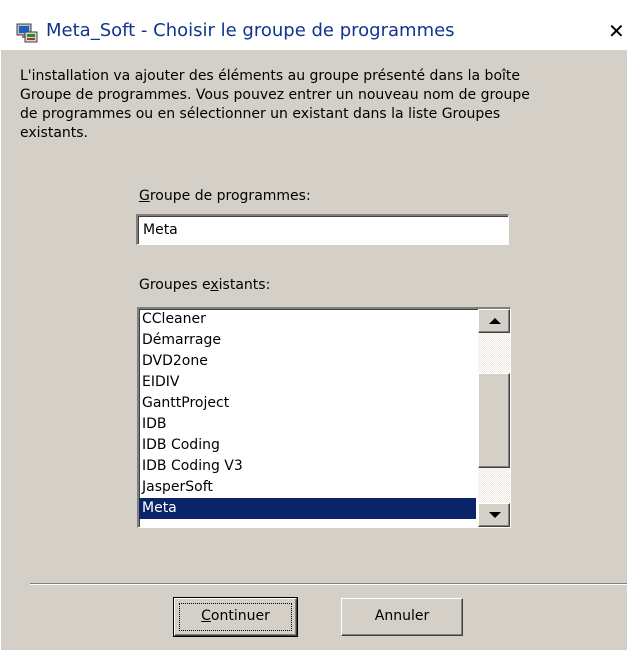  Describe the element at coordinates (307, 508) in the screenshot. I see `list-item-meta-selected: Meta` at that location.